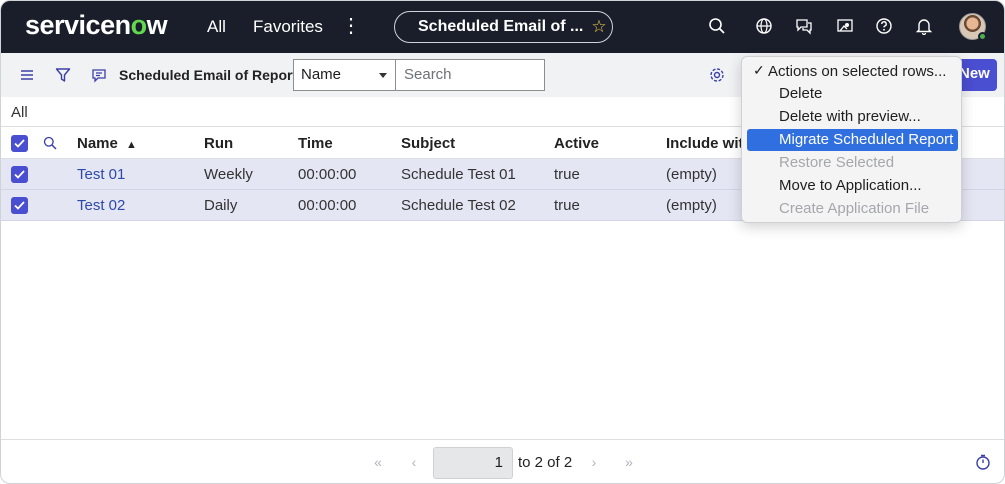 The image size is (1005, 484). I want to click on globe-icon, so click(764, 26).